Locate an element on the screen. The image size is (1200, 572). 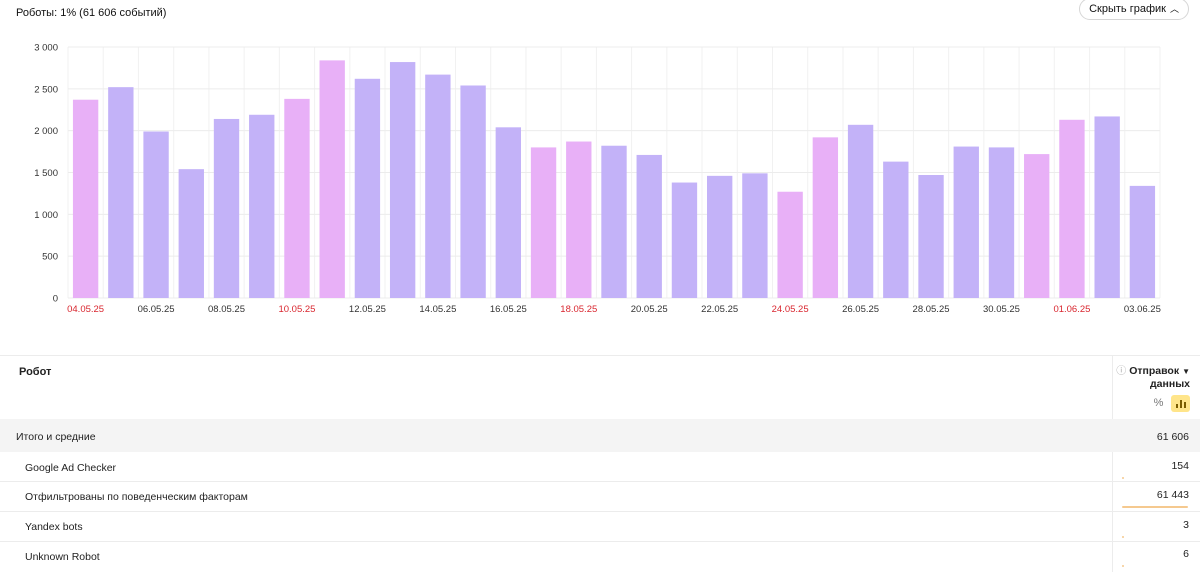
table-row: Unknown Robot 6 is located at coordinates (600, 557).